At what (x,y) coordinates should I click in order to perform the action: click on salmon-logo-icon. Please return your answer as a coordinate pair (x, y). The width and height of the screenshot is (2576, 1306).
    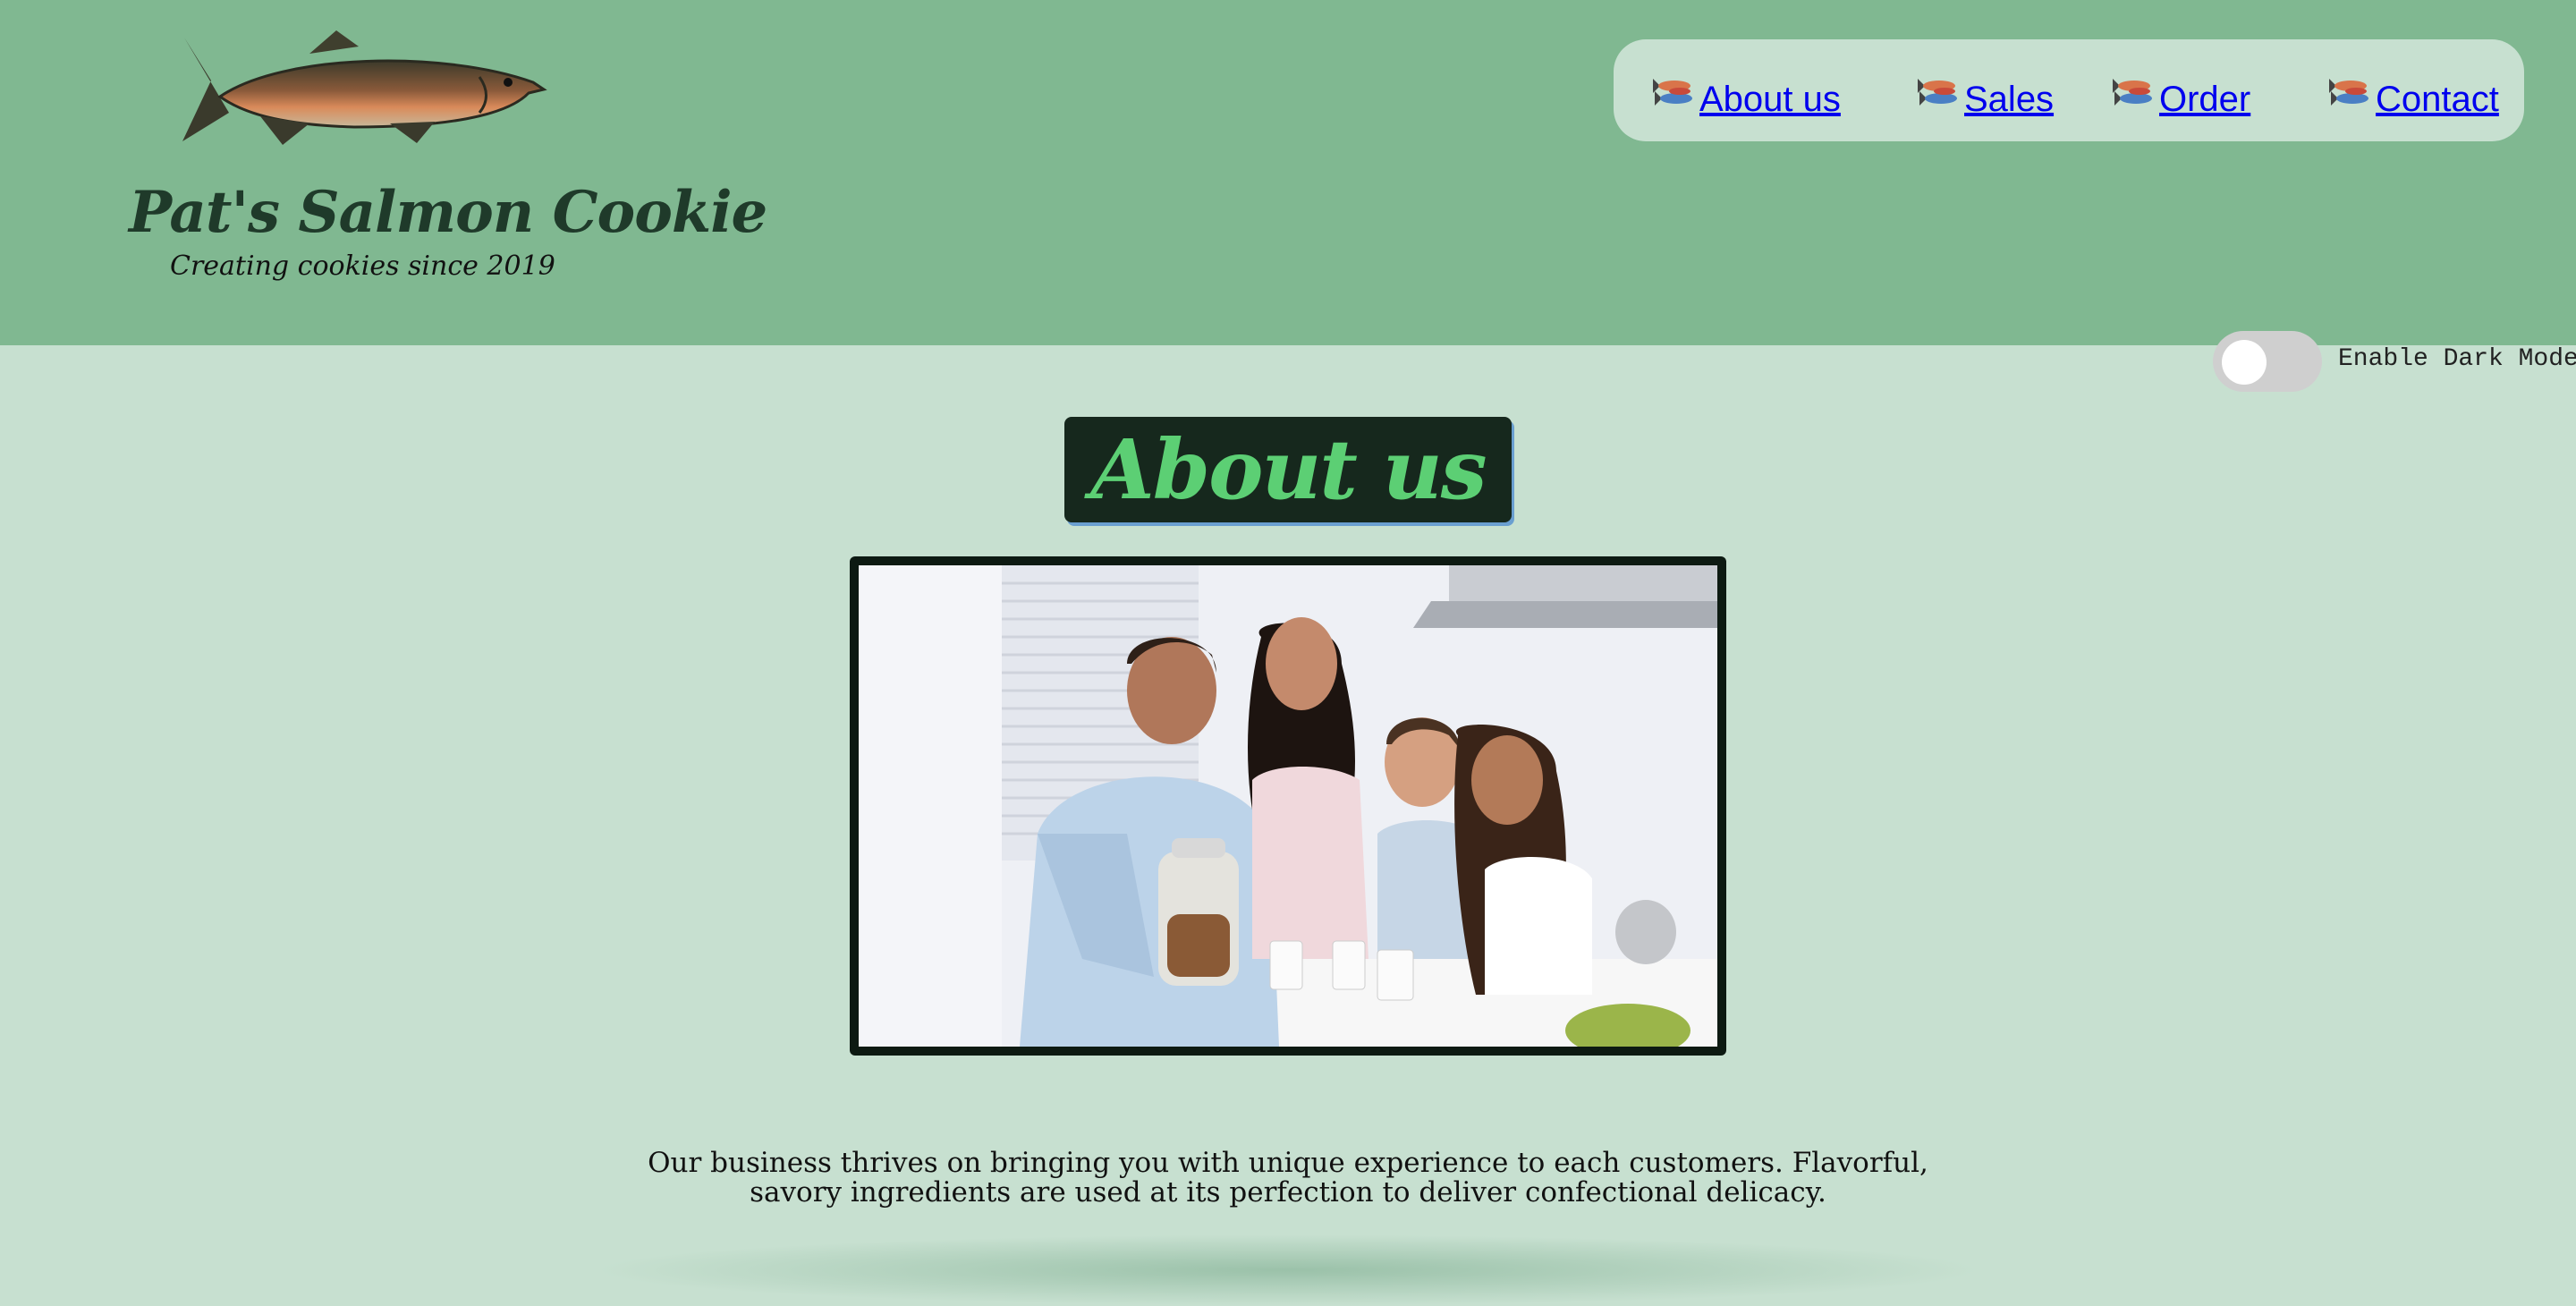
    Looking at the image, I should click on (364, 88).